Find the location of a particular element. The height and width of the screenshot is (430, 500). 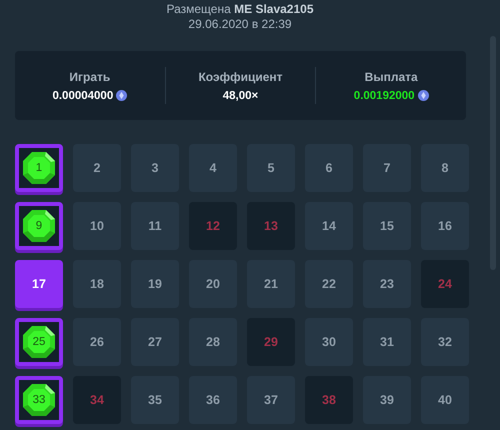

grid-tile: 4 is located at coordinates (213, 168).